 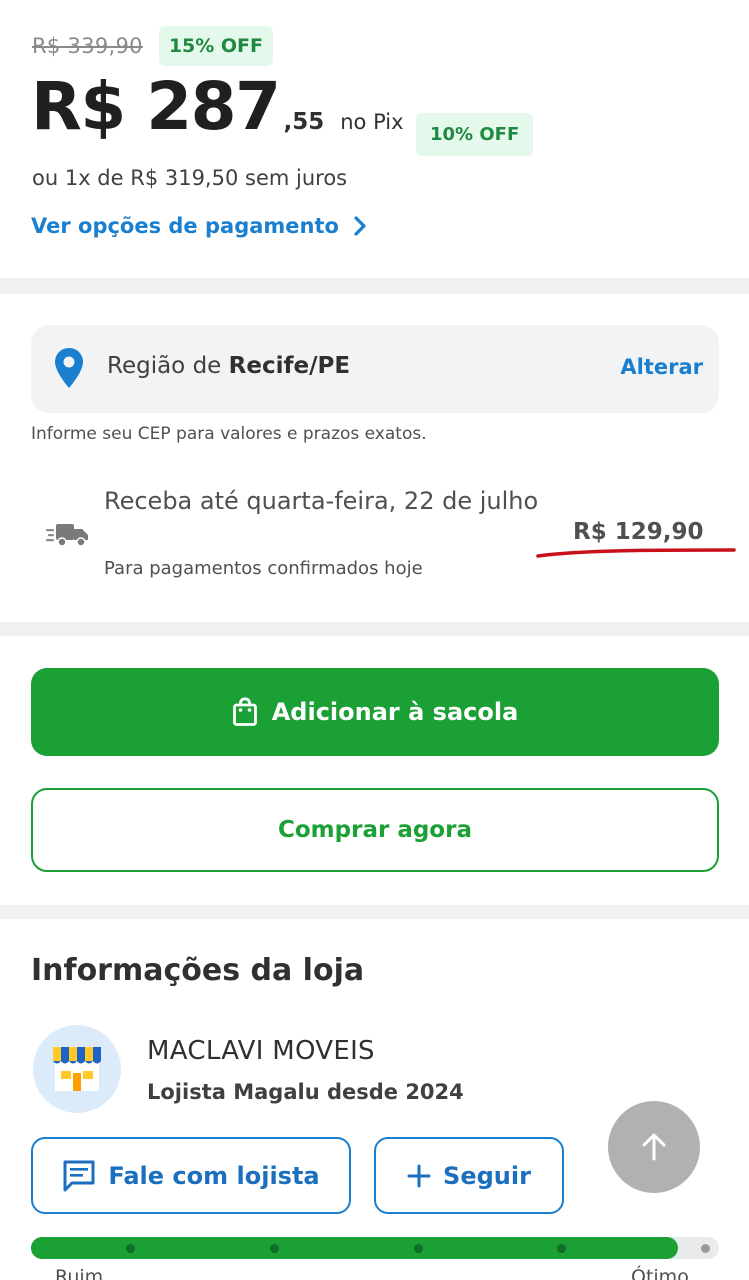 I want to click on buy-now-label: Comprar agora, so click(x=375, y=830).